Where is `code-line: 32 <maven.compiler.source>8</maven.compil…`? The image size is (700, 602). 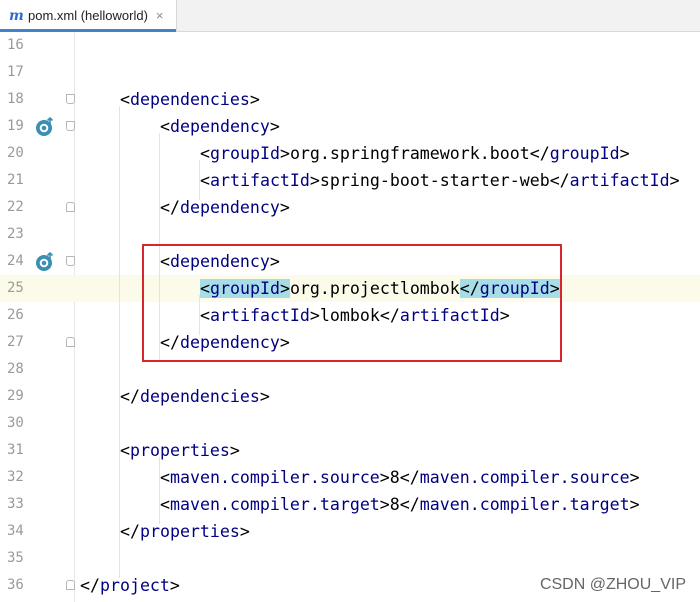 code-line: 32 <maven.compiler.source>8</maven.compil… is located at coordinates (350, 477).